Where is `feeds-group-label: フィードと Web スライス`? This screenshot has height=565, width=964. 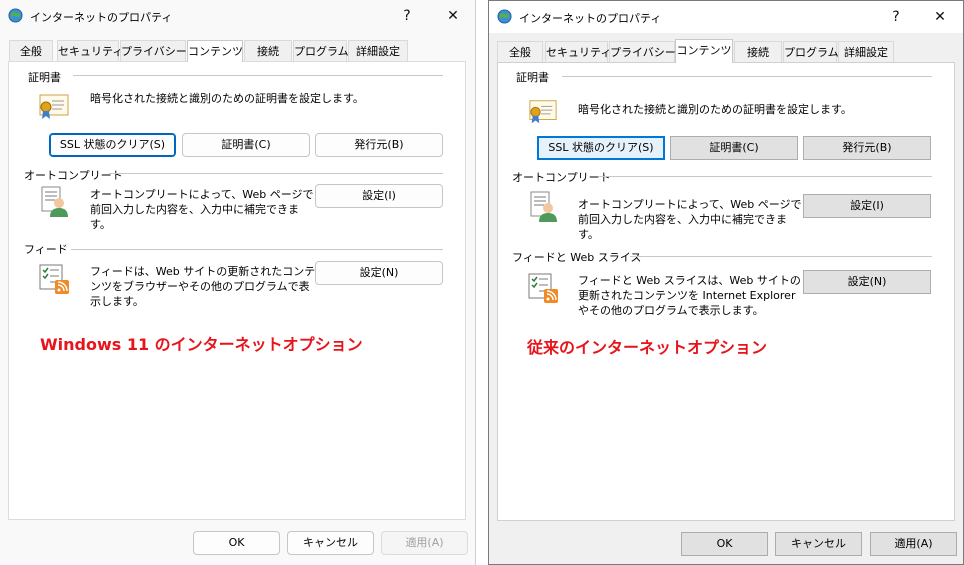
feeds-group-label: フィードと Web スライス is located at coordinates (577, 257).